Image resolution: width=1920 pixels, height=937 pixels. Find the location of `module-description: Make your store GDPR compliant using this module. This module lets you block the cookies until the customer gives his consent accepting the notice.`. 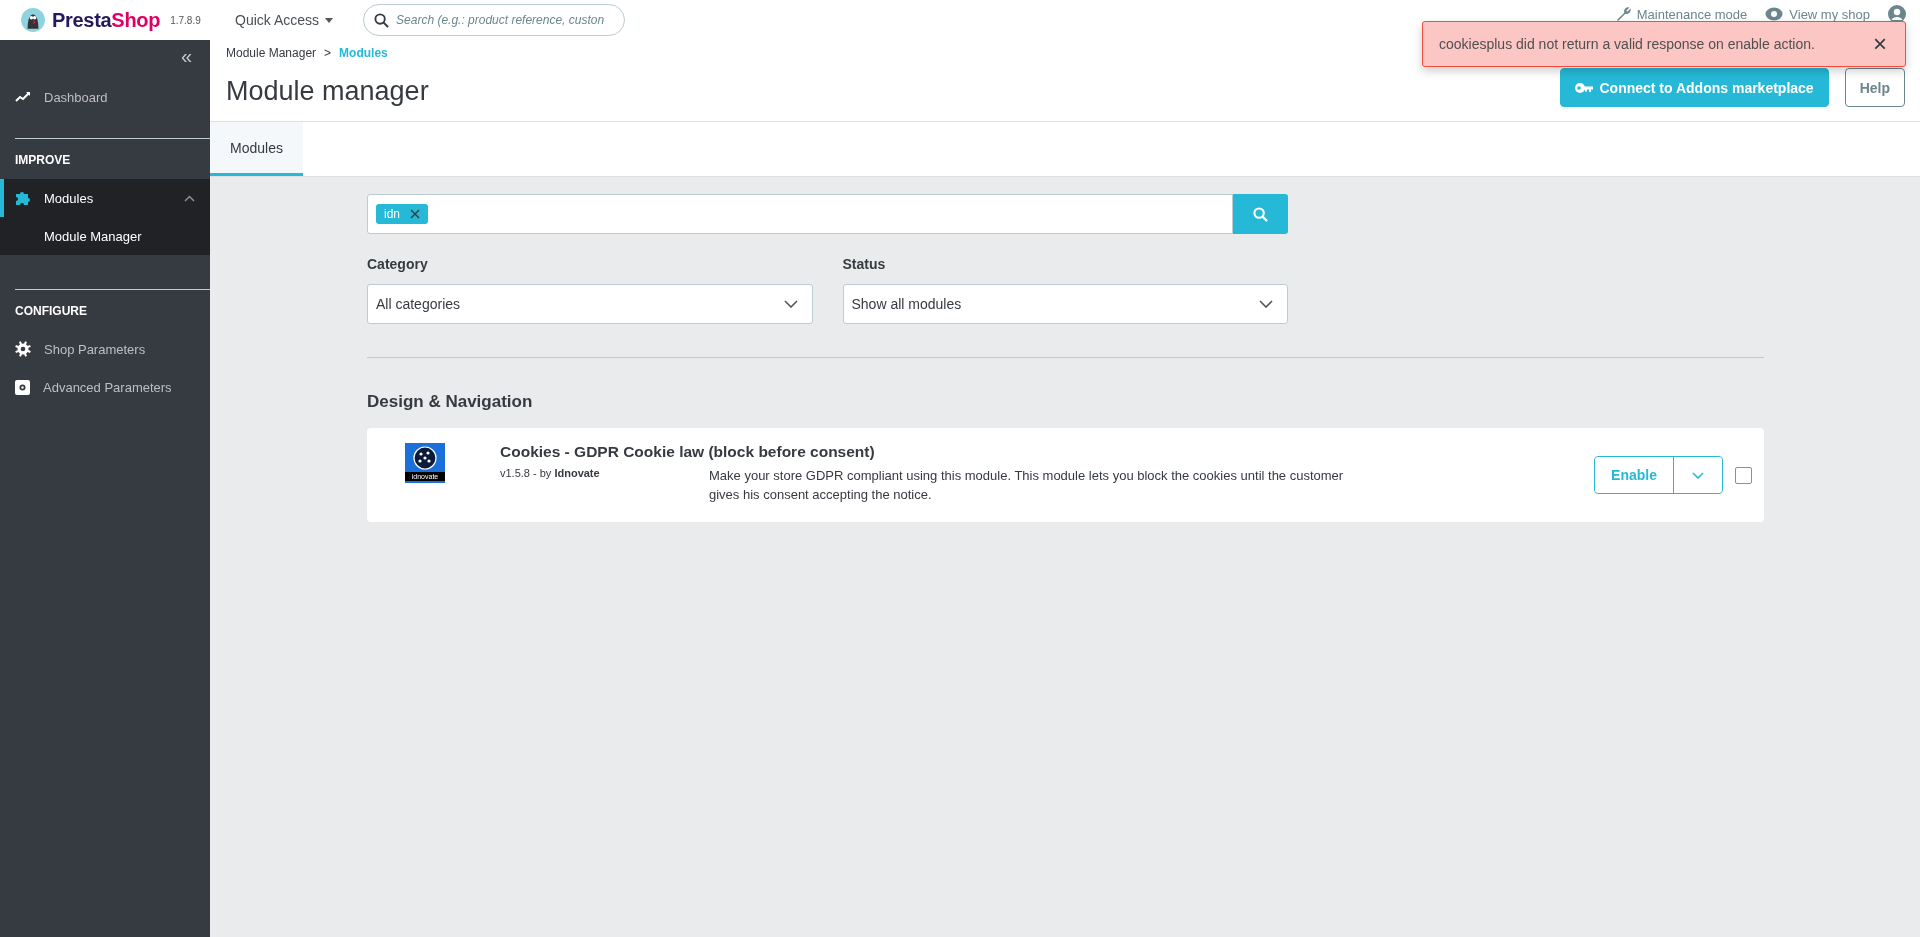

module-description: Make your store GDPR compliant using this module. This module lets you block the cookies until the customer gives his consent accepting the notice. is located at coordinates (1027, 485).